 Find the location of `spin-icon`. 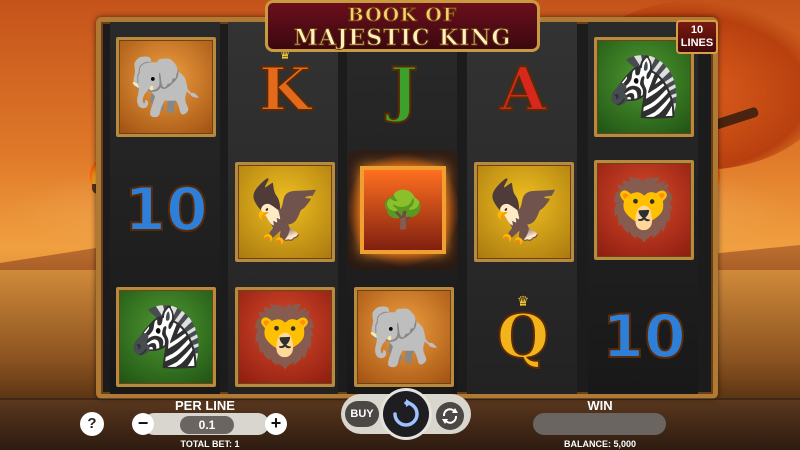

spin-icon is located at coordinates (406, 413).